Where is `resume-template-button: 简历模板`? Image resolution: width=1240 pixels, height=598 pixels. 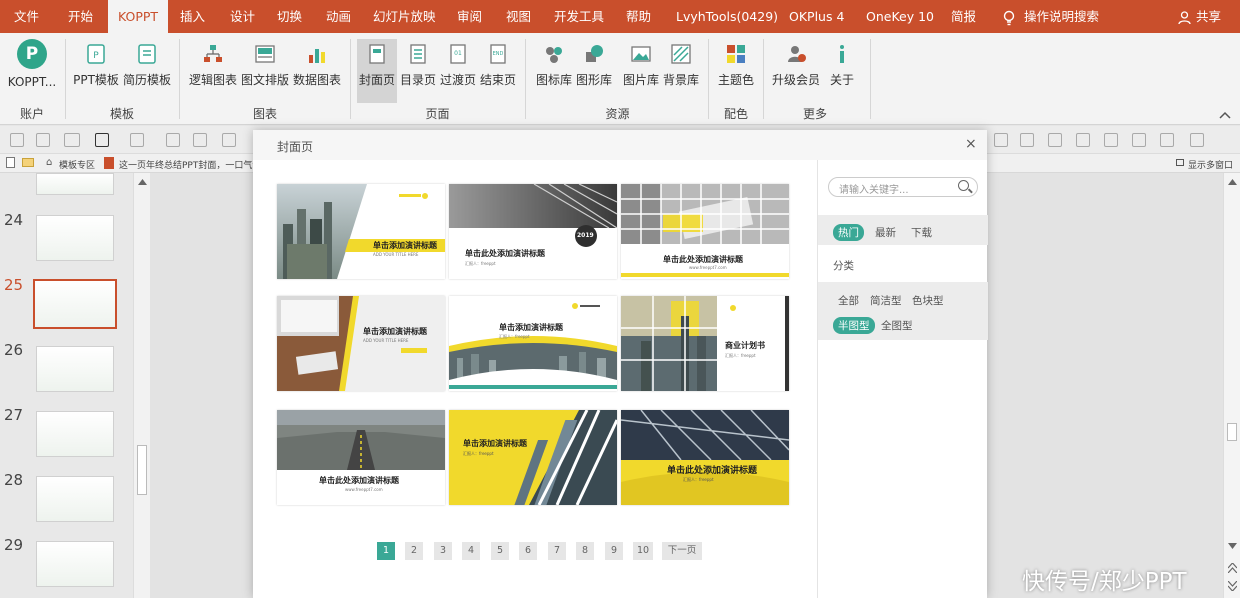
resume-template-button: 简历模板 is located at coordinates (147, 70).